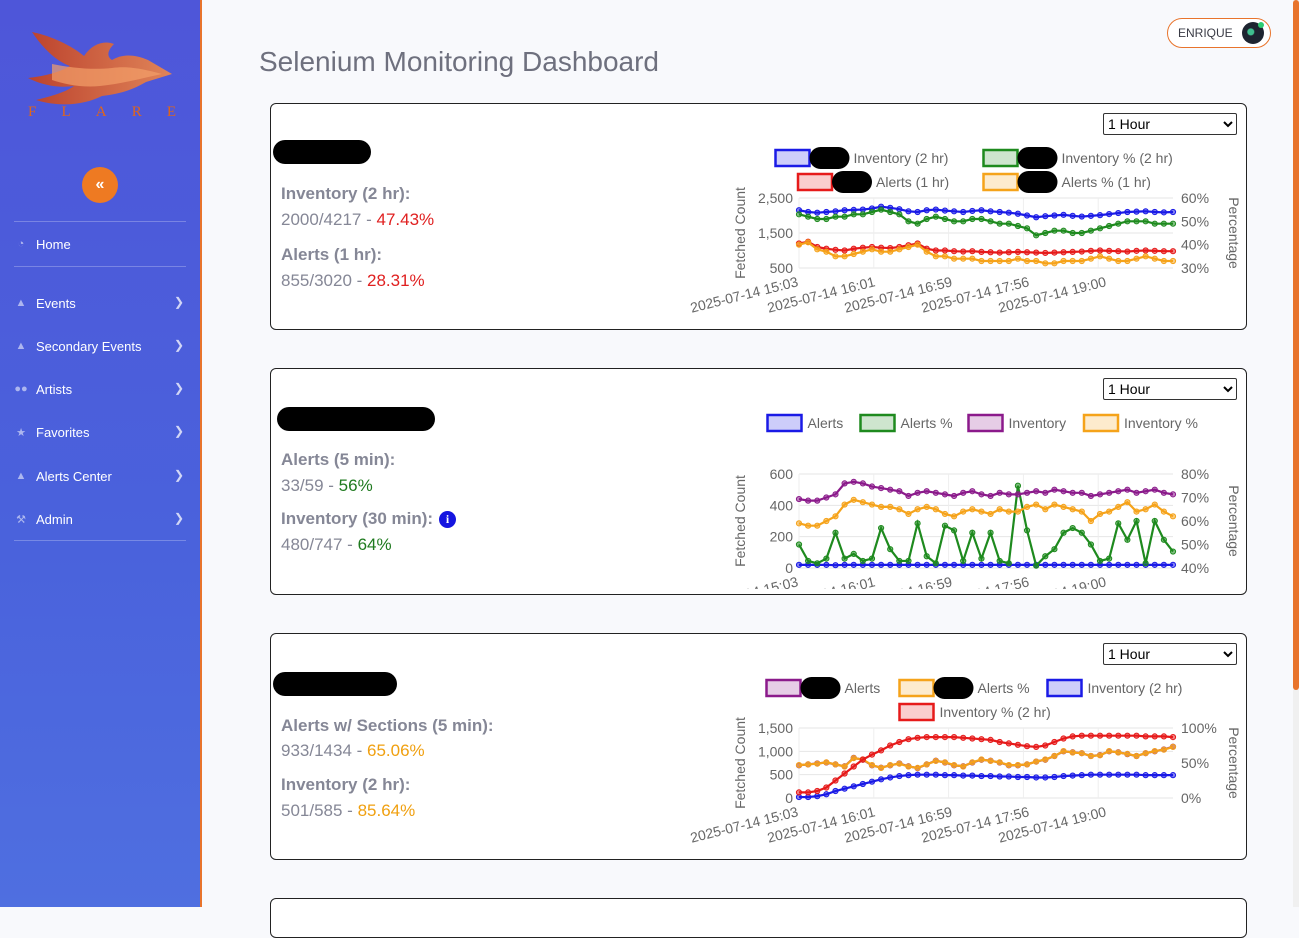 The width and height of the screenshot is (1299, 938). Describe the element at coordinates (54, 389) in the screenshot. I see `sidebar-item-label: Artists` at that location.